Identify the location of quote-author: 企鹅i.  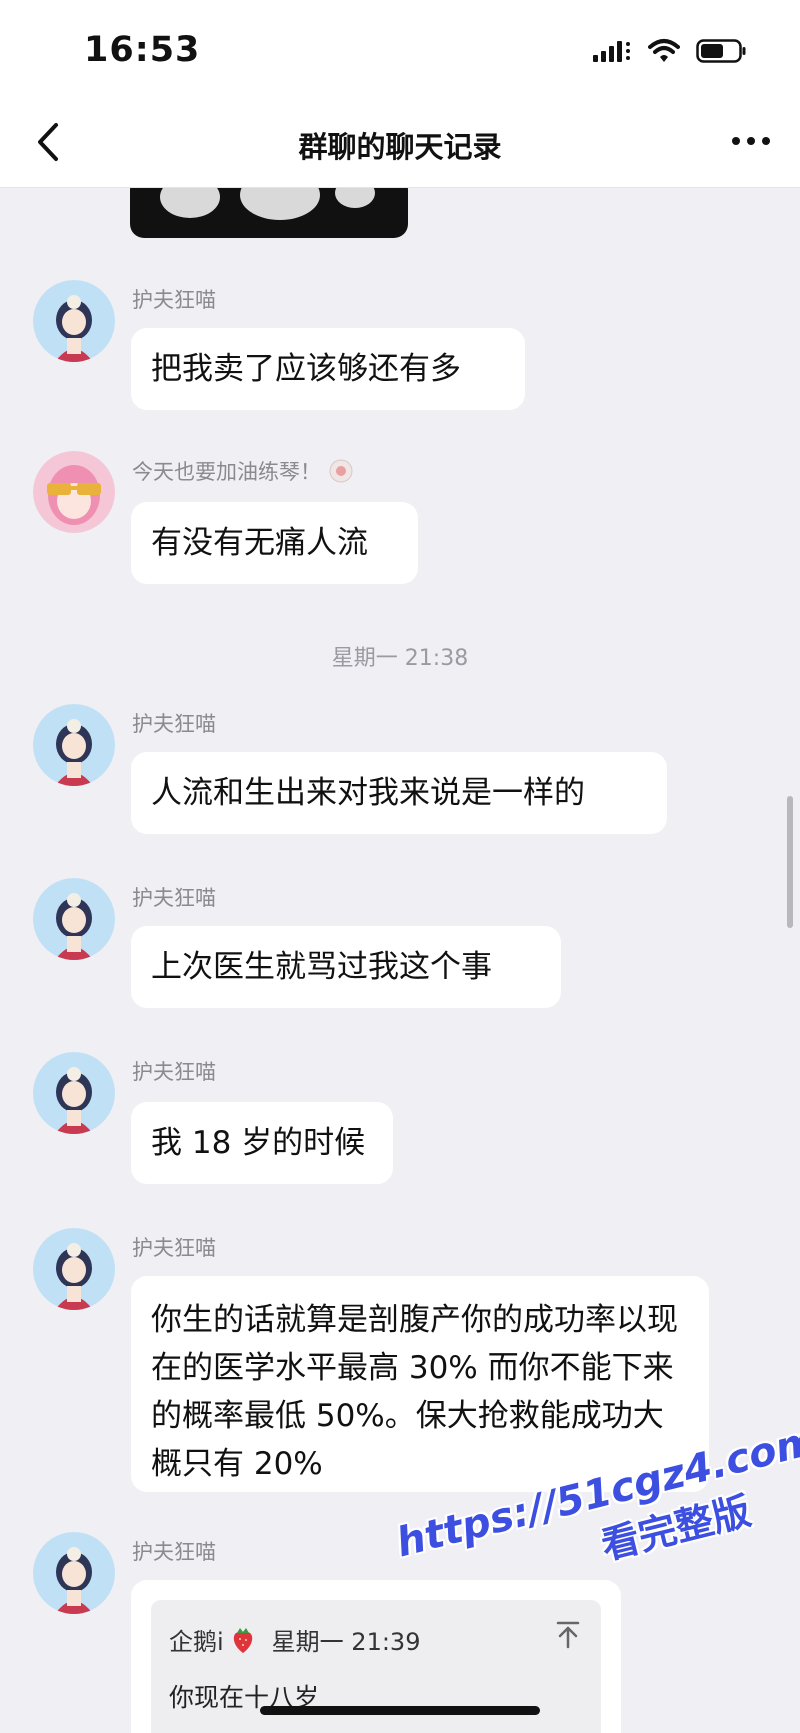
(196, 1642).